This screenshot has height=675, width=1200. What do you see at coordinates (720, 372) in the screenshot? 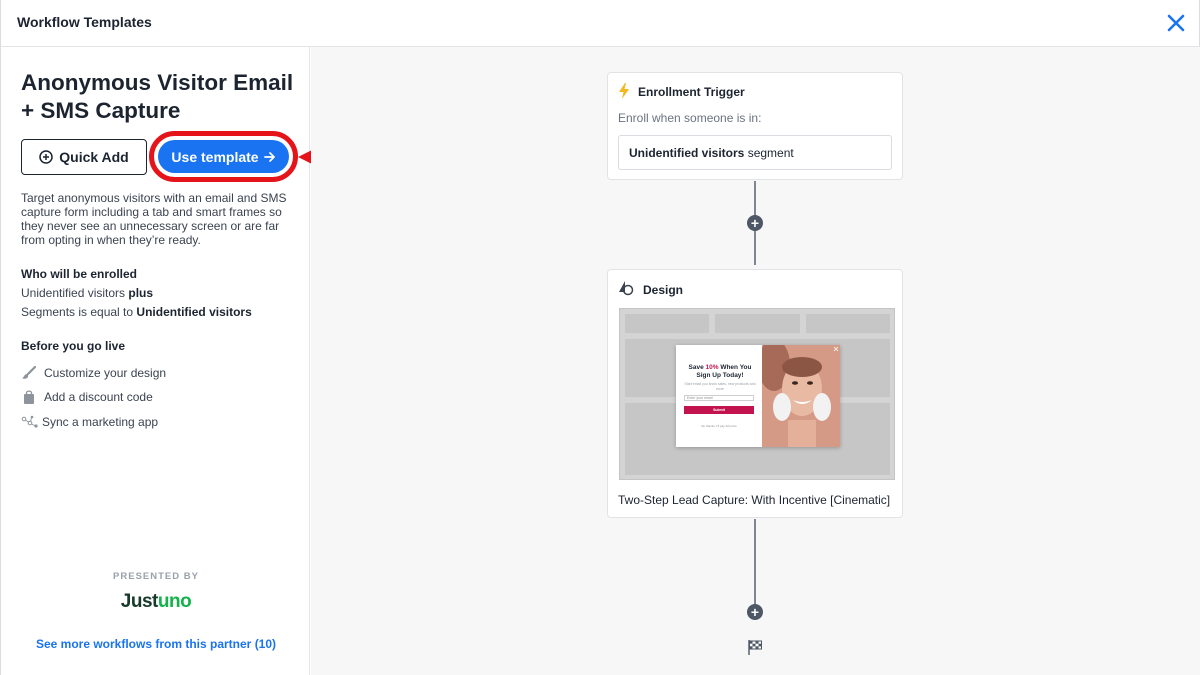
I see `popup-headline: Save 10% When You Sign Up Today!` at bounding box center [720, 372].